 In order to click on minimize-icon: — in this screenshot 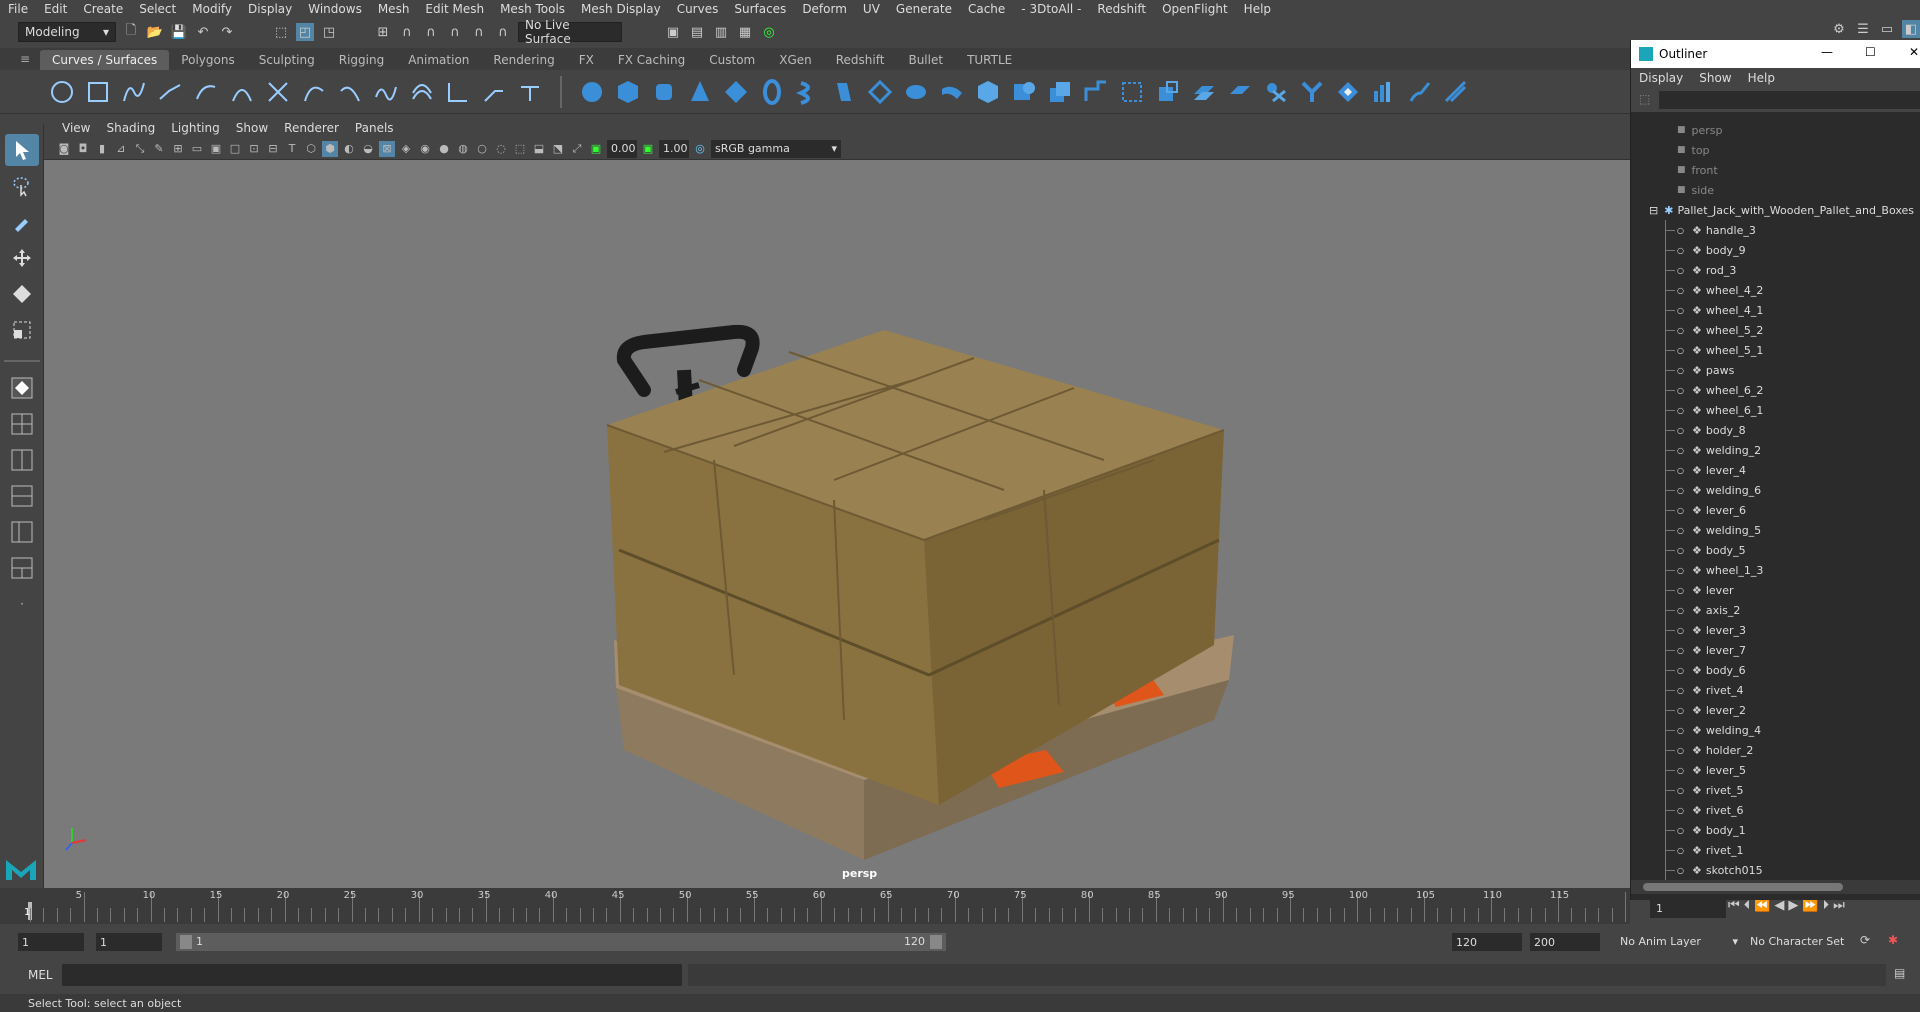, I will do `click(1827, 52)`.